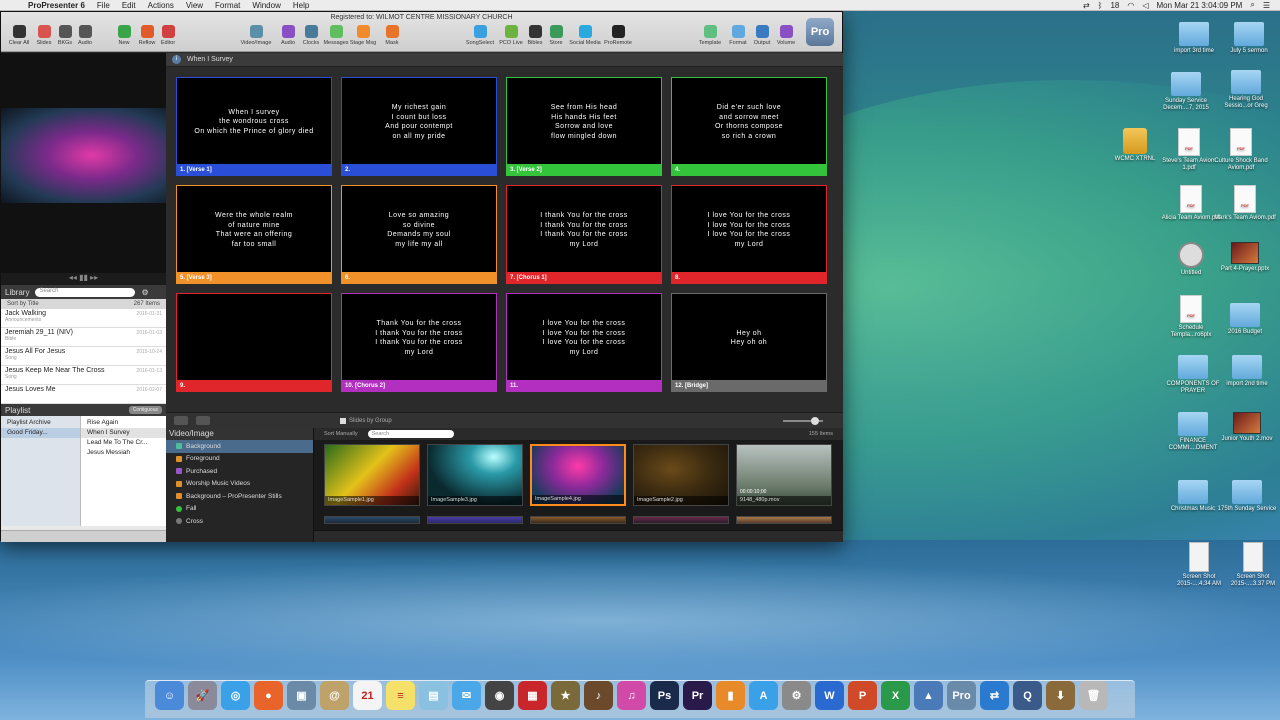 Image resolution: width=1280 pixels, height=720 pixels. Describe the element at coordinates (239, 521) in the screenshot. I see `media-category: Cross` at that location.